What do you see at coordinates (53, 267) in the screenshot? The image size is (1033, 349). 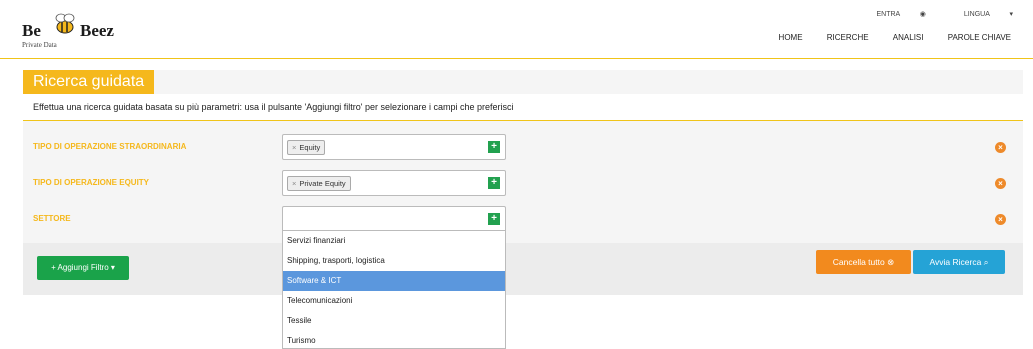 I see `plus-icon: +` at bounding box center [53, 267].